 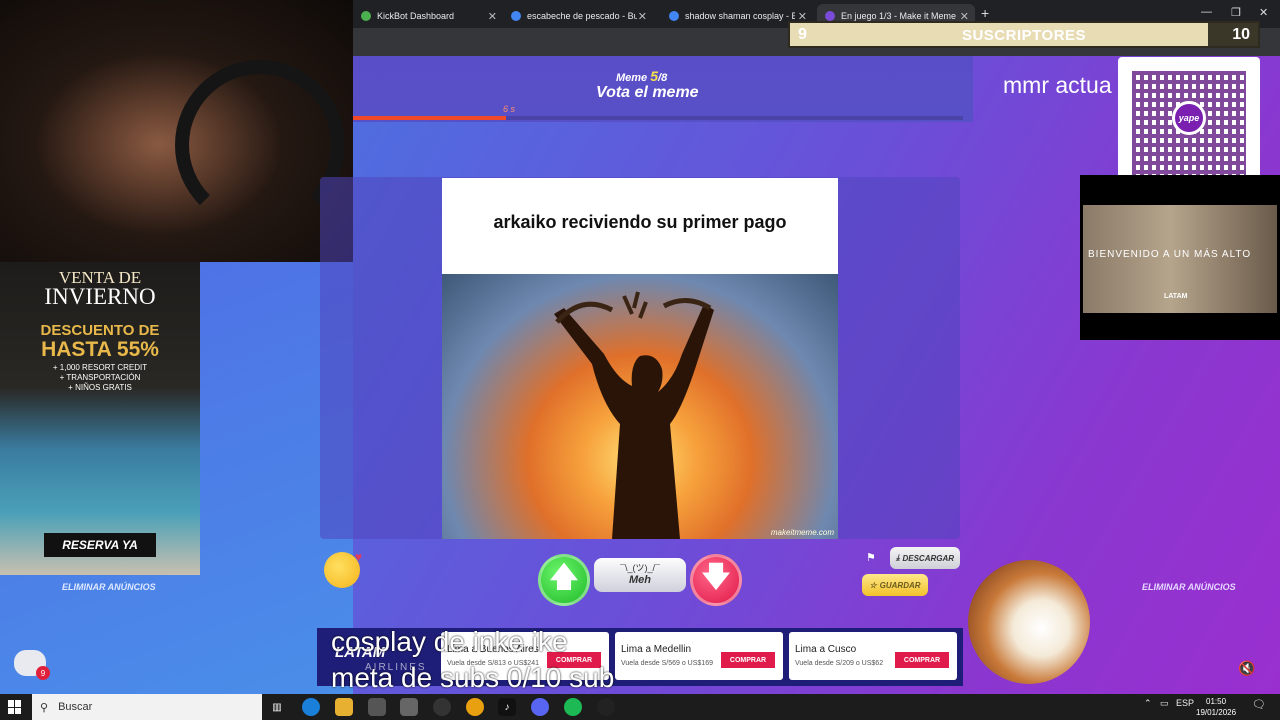 I want to click on chrome-icon, so click(x=475, y=707).